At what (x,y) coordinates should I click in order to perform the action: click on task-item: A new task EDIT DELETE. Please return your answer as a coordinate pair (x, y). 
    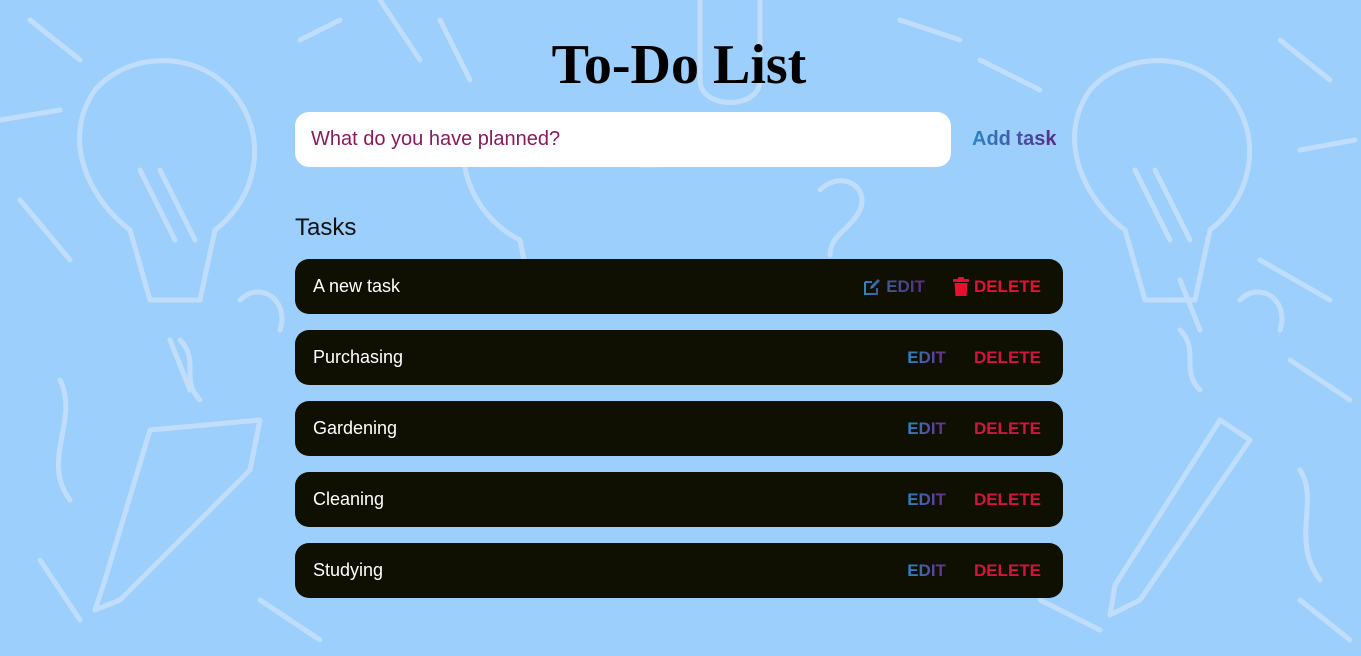
    Looking at the image, I should click on (679, 286).